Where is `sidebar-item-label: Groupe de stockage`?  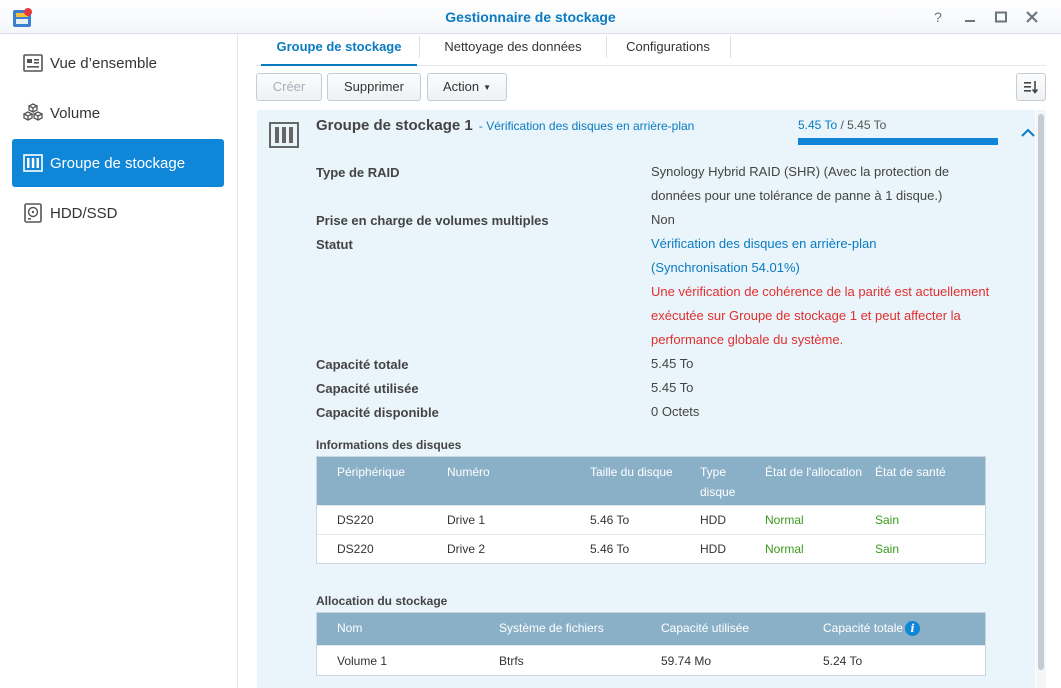 sidebar-item-label: Groupe de stockage is located at coordinates (118, 163).